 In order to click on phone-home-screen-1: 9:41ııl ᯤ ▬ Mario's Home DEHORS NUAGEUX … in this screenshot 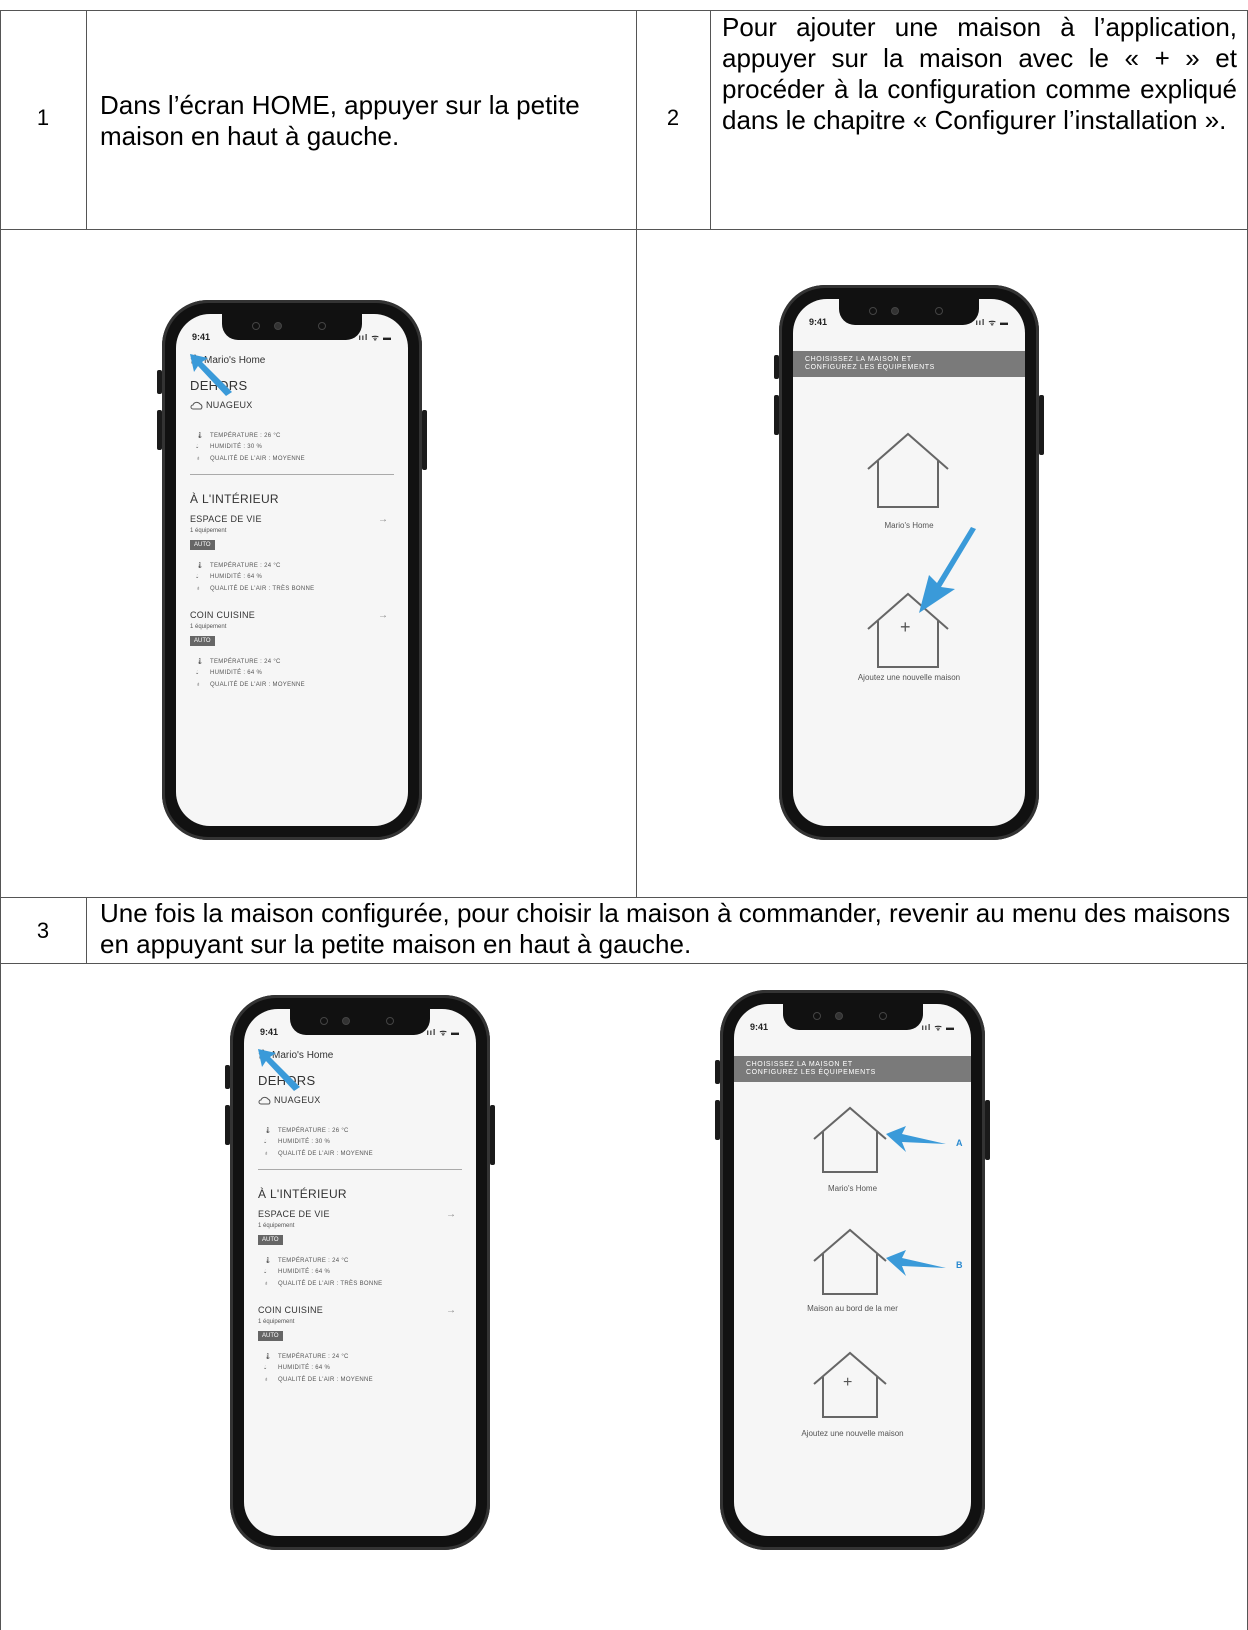, I will do `click(292, 570)`.